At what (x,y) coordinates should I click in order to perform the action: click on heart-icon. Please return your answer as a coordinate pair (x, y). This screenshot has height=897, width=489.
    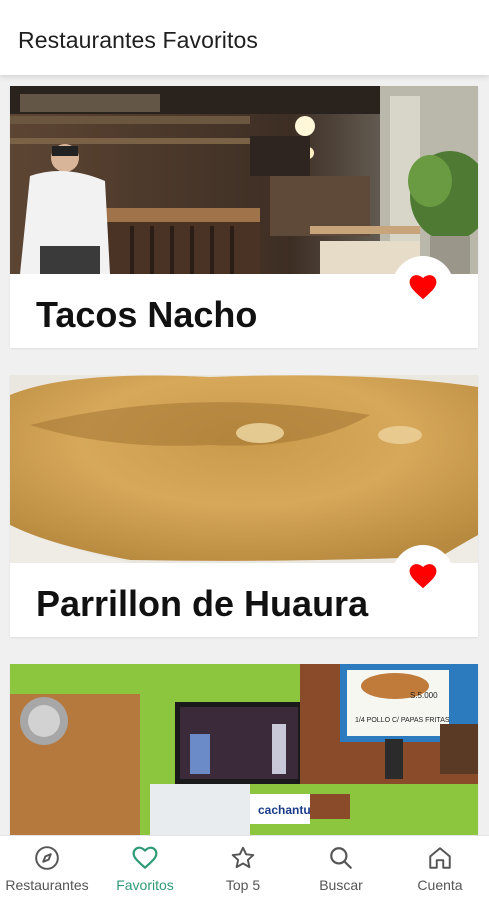
    Looking at the image, I should click on (145, 858).